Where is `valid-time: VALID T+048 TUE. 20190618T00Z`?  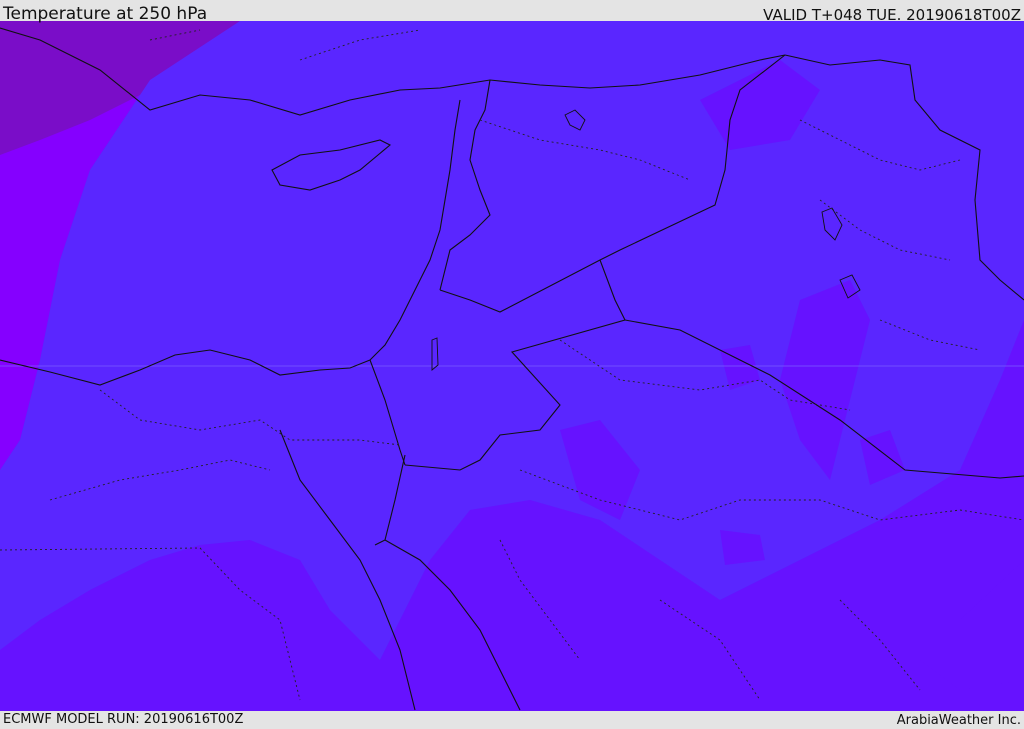 valid-time: VALID T+048 TUE. 20190618T00Z is located at coordinates (892, 15).